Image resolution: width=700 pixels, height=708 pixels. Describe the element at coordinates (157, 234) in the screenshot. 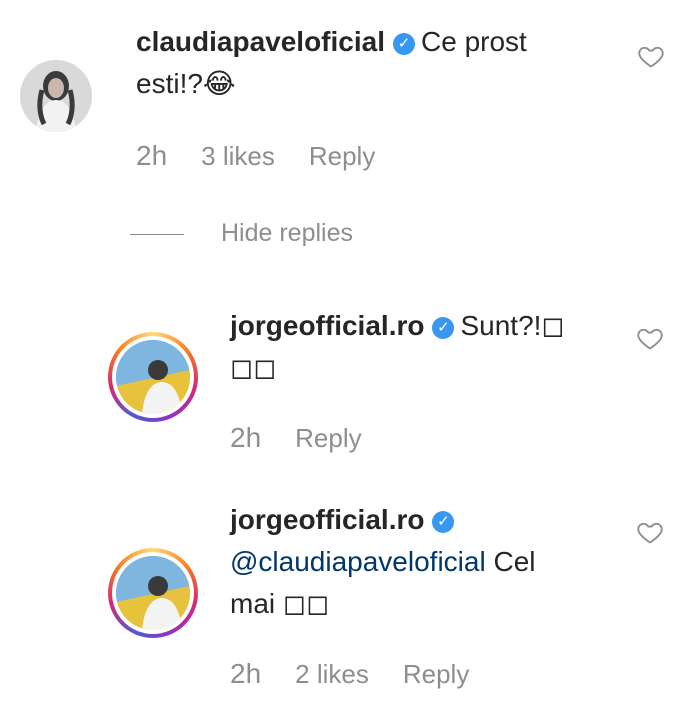

I see `replies-divider` at that location.